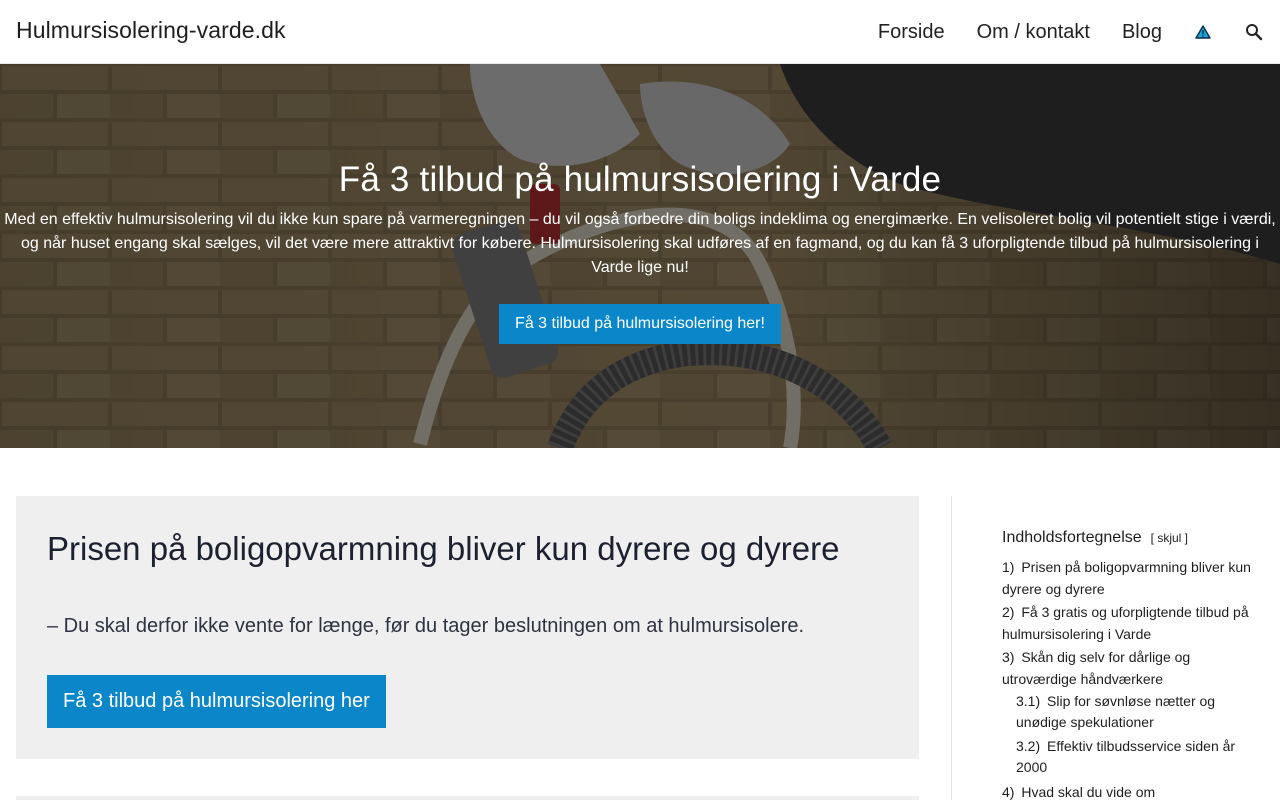 The image size is (1280, 800). Describe the element at coordinates (1028, 746) in the screenshot. I see `toc-item-number: 3.2)` at that location.